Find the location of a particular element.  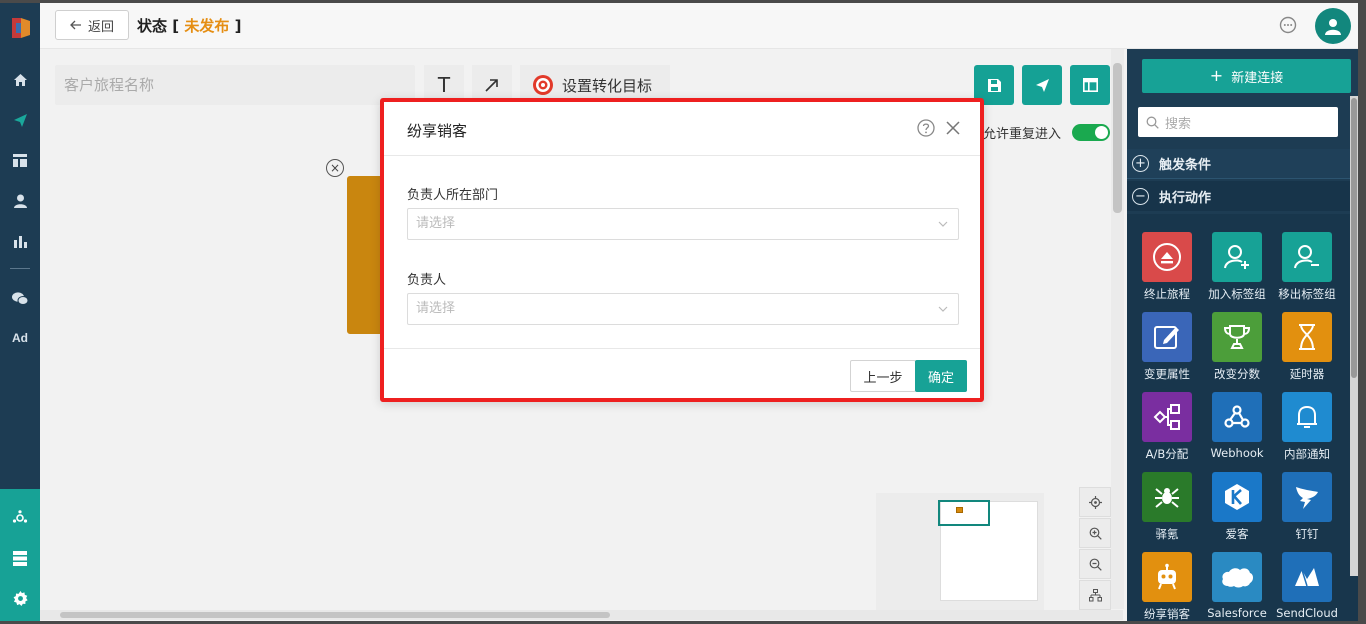

left-nav: Ad is located at coordinates (20, 312).